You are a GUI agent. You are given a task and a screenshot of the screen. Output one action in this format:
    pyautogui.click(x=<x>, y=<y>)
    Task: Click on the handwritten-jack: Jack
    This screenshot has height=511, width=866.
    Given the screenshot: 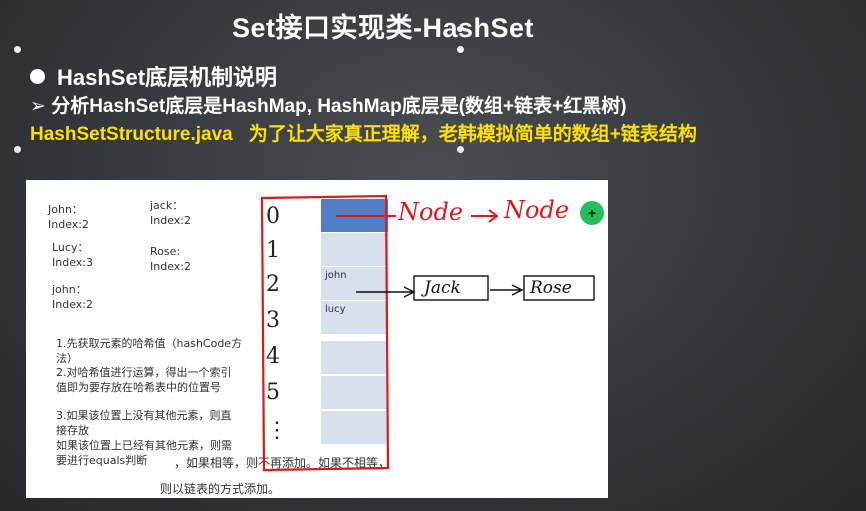 What is the action you would take?
    pyautogui.click(x=442, y=288)
    